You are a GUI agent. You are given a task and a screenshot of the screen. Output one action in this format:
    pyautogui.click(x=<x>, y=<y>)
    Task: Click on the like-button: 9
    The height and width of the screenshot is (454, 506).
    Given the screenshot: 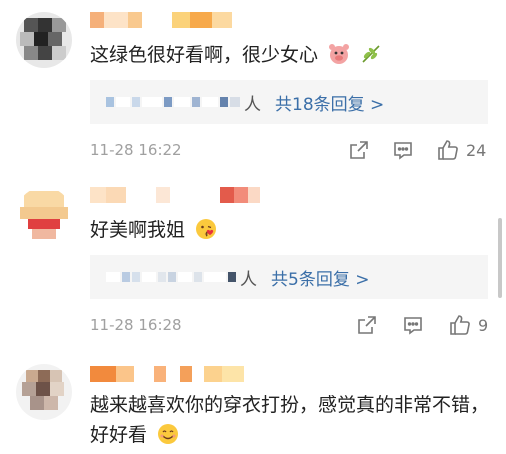 What is the action you would take?
    pyautogui.click(x=468, y=325)
    